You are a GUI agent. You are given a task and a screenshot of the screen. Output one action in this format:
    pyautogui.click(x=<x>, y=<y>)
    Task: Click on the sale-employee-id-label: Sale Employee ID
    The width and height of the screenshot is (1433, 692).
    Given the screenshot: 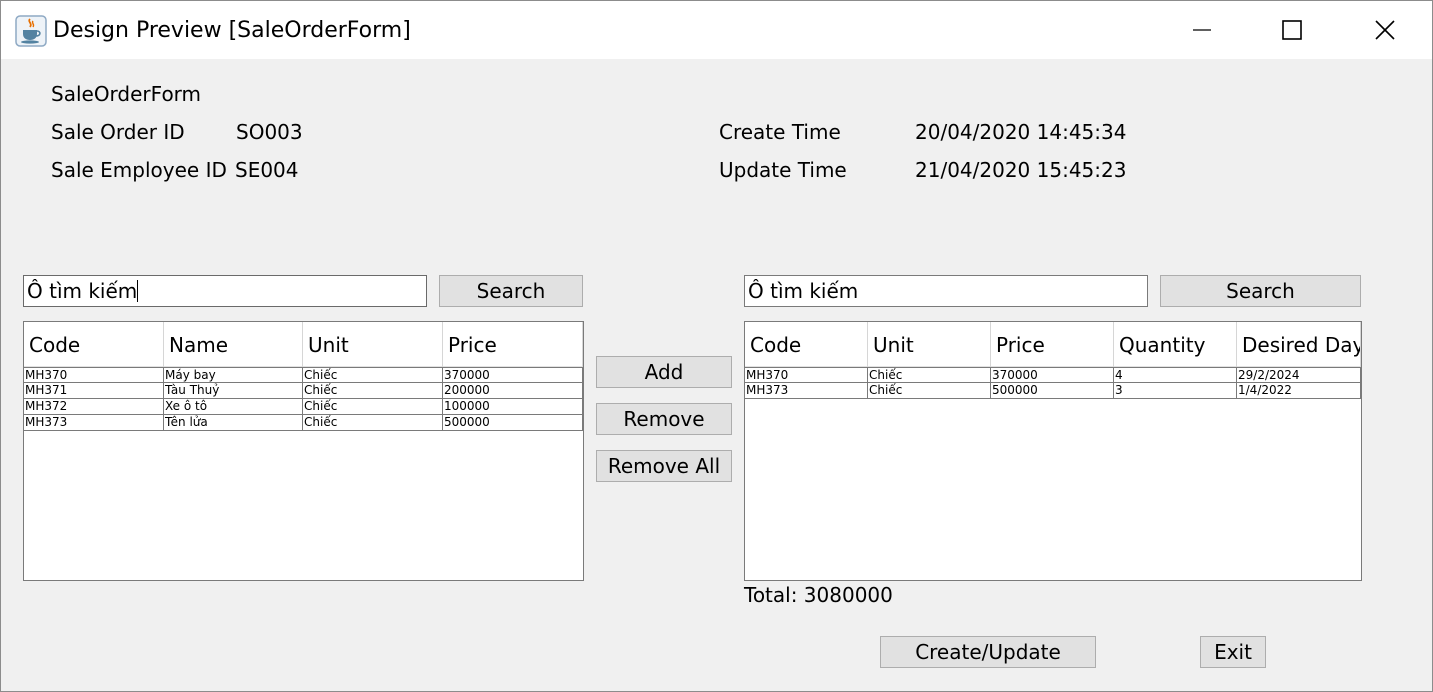 What is the action you would take?
    pyautogui.click(x=139, y=170)
    